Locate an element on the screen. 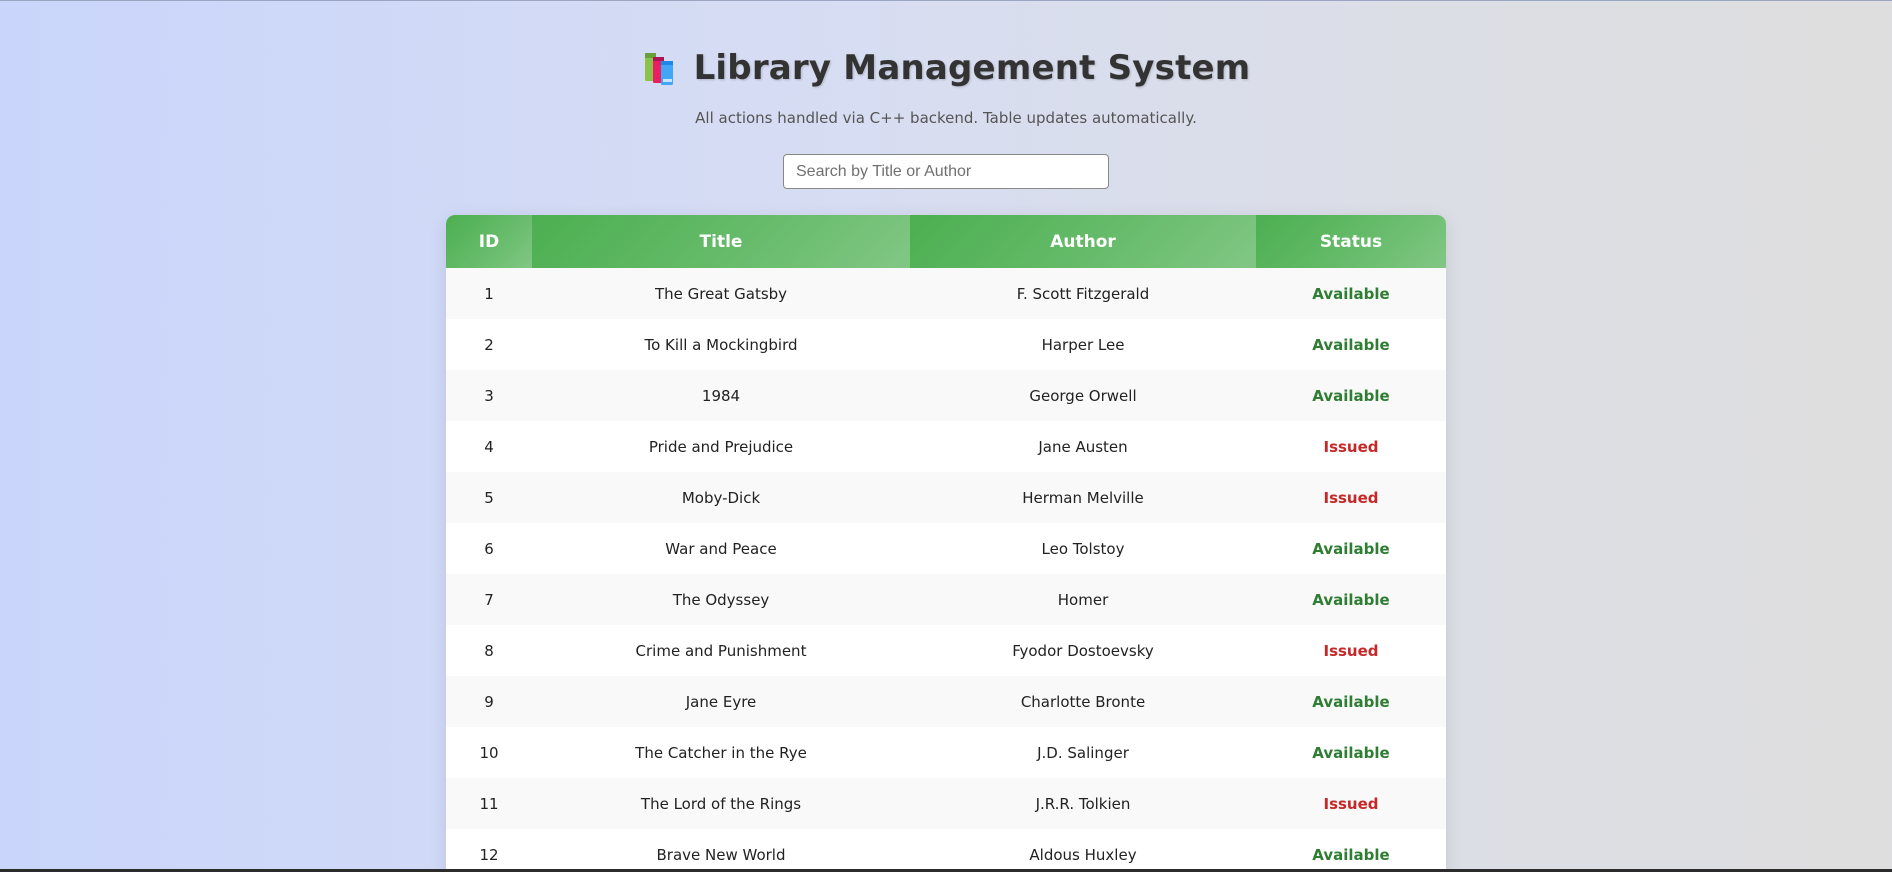 This screenshot has height=872, width=1892. cell-title: Pride and Prejudice is located at coordinates (721, 446).